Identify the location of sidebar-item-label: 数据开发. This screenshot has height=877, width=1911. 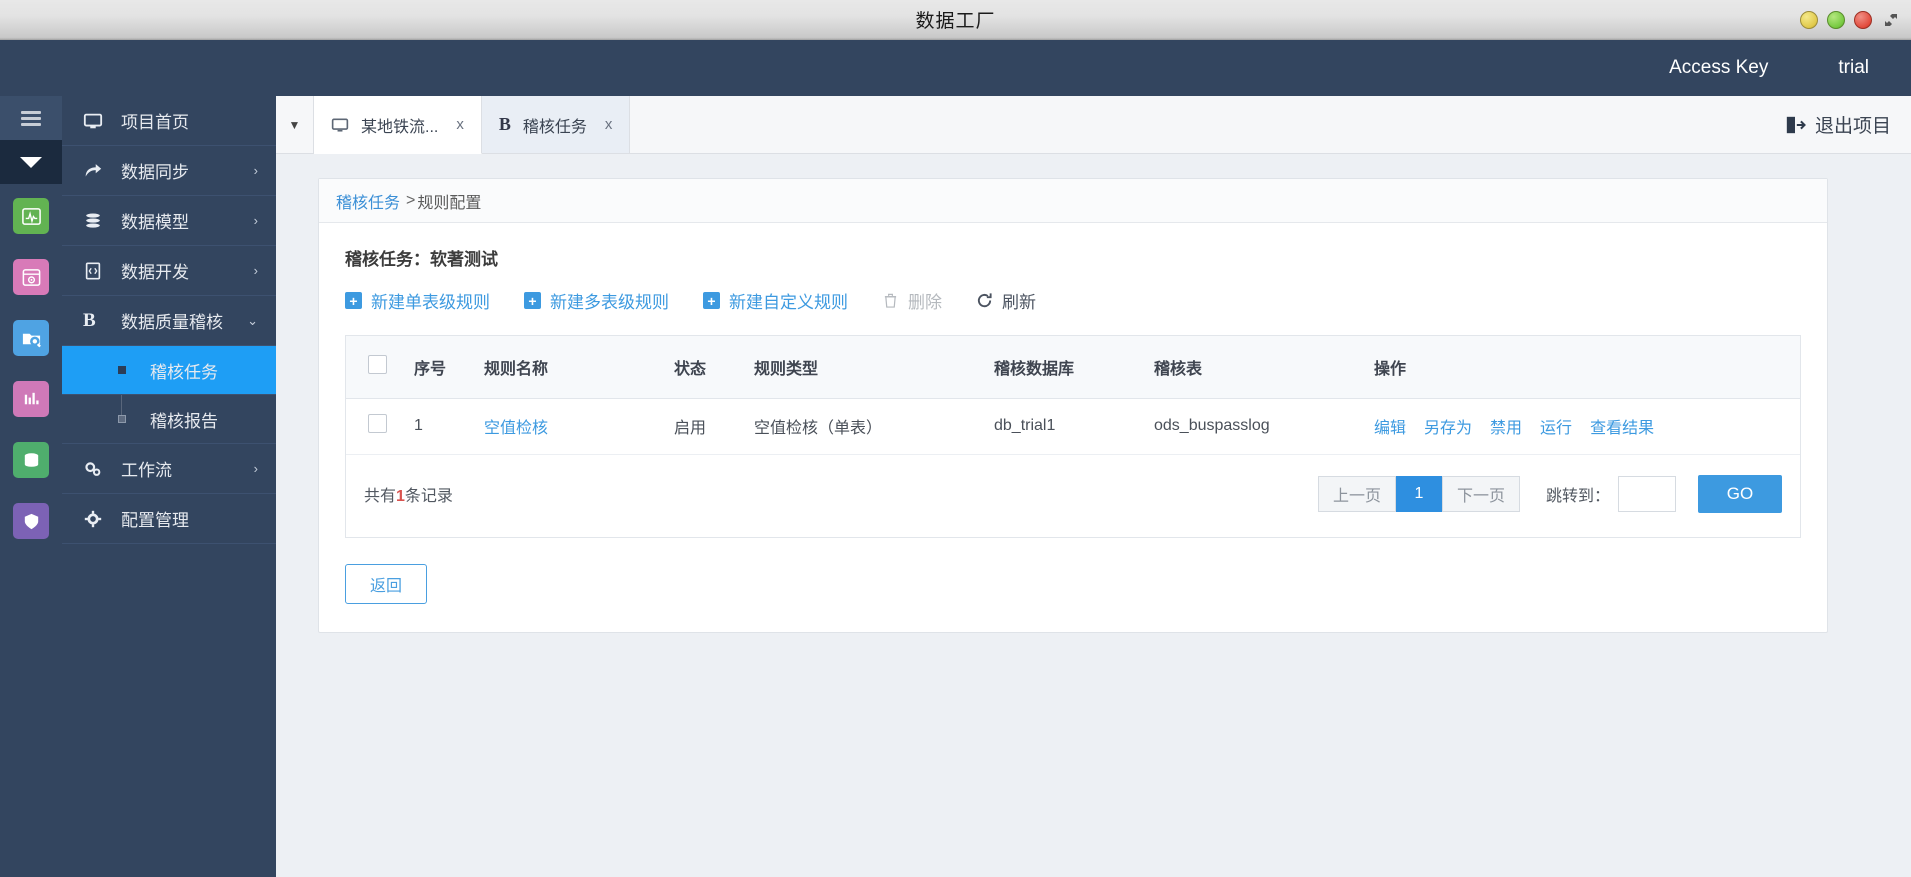
(155, 272).